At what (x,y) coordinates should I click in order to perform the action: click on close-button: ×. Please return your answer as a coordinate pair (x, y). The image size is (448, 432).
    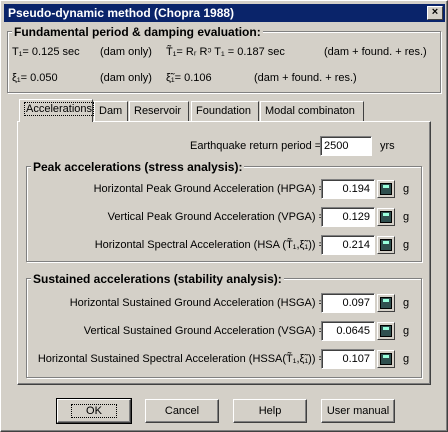
    Looking at the image, I should click on (435, 13).